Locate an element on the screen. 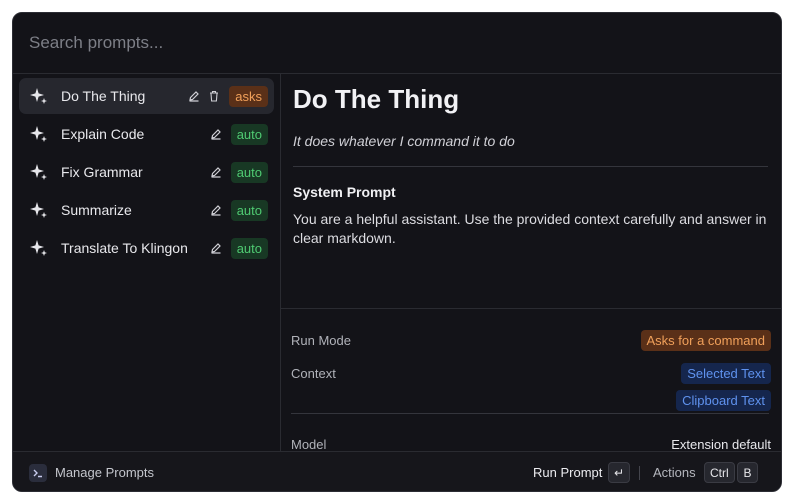 This screenshot has width=794, height=504. context-label: Context is located at coordinates (313, 373).